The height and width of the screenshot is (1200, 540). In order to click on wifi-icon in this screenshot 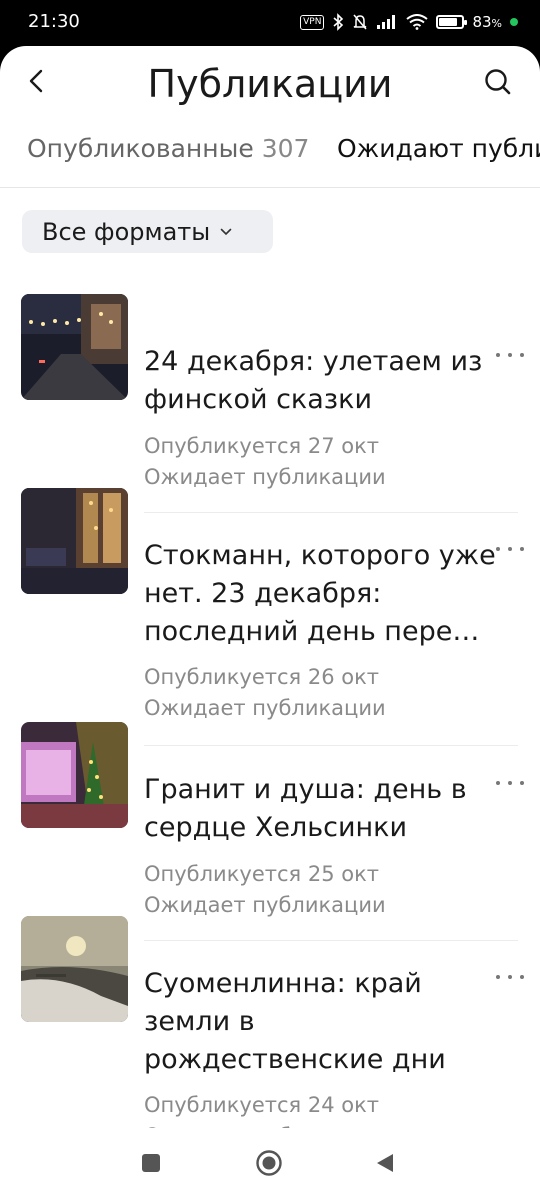, I will do `click(417, 22)`.